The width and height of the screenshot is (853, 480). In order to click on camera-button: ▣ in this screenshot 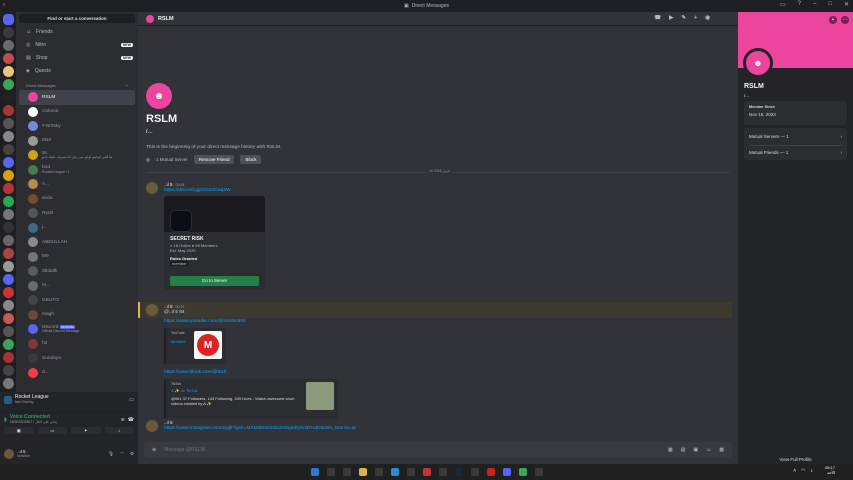, I will do `click(19, 431)`.